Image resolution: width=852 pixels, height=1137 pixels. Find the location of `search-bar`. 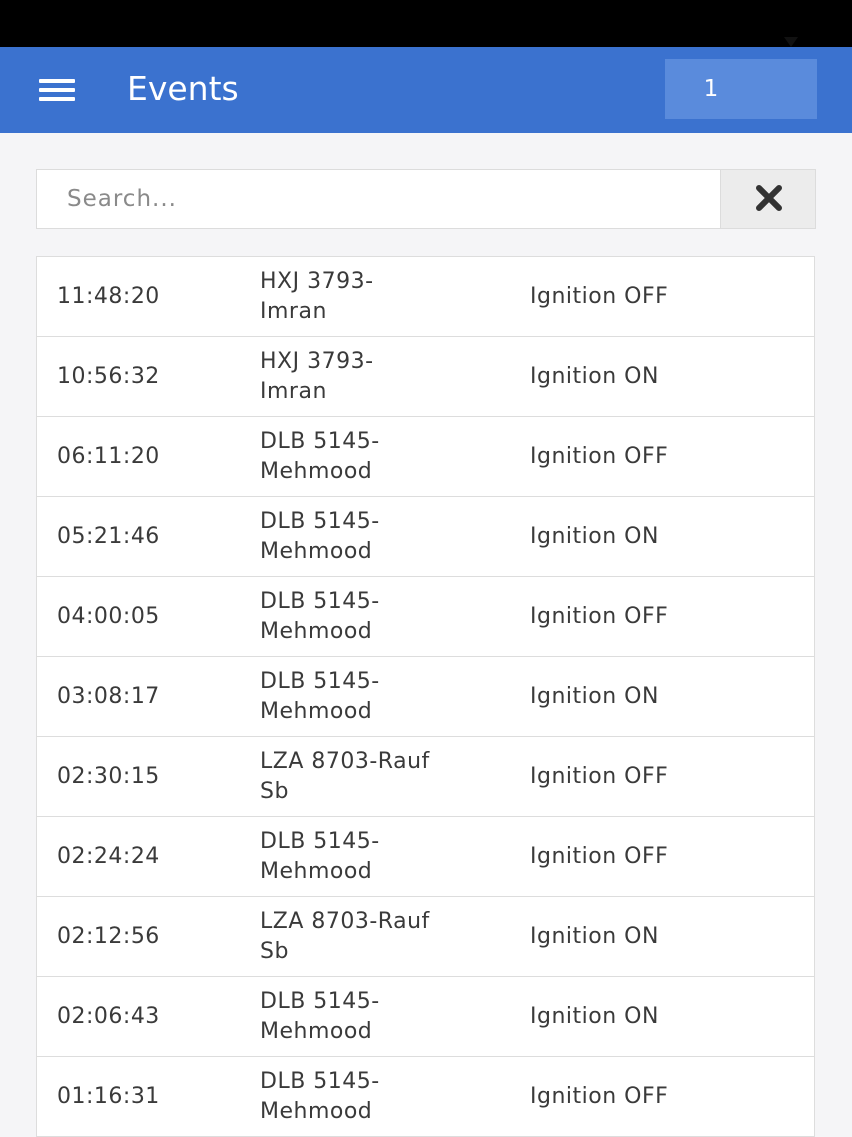

search-bar is located at coordinates (426, 199).